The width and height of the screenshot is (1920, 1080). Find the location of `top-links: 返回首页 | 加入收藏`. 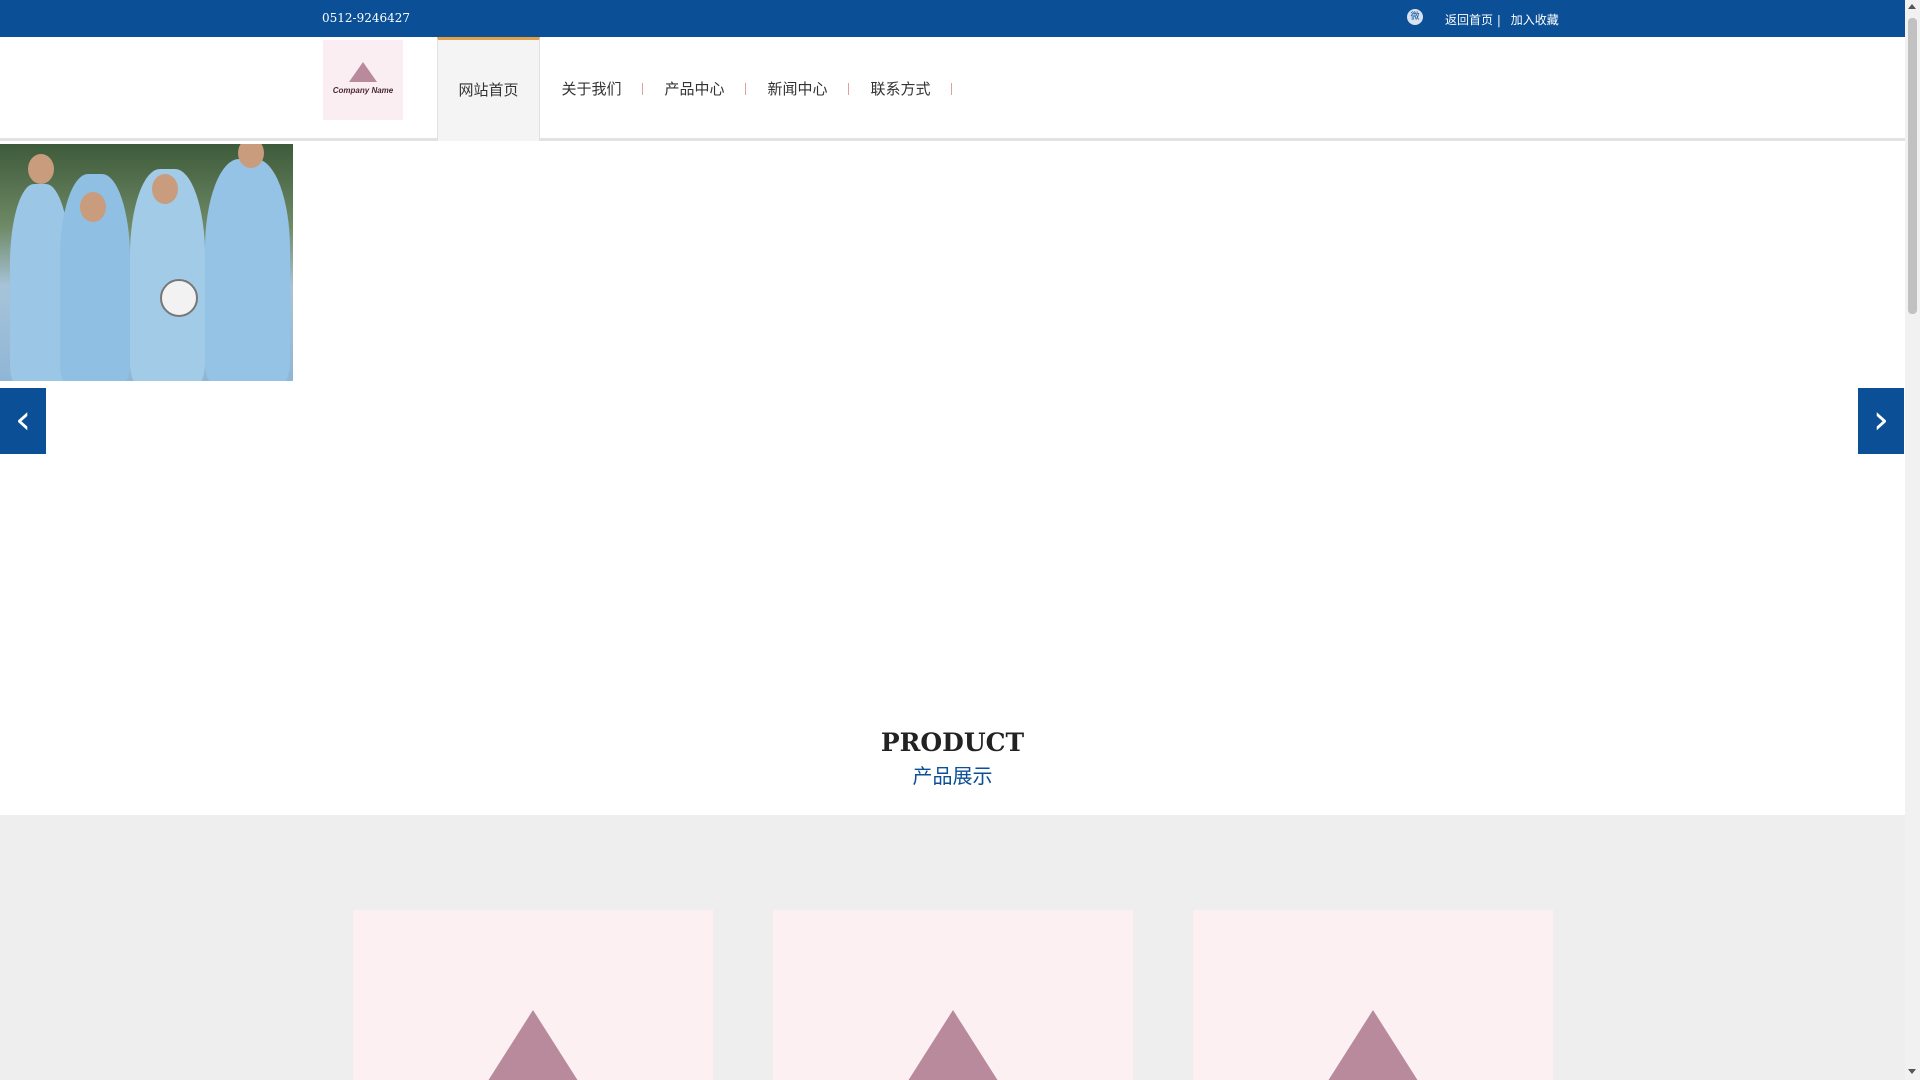

top-links: 返回首页 | 加入收藏 is located at coordinates (1505, 19).